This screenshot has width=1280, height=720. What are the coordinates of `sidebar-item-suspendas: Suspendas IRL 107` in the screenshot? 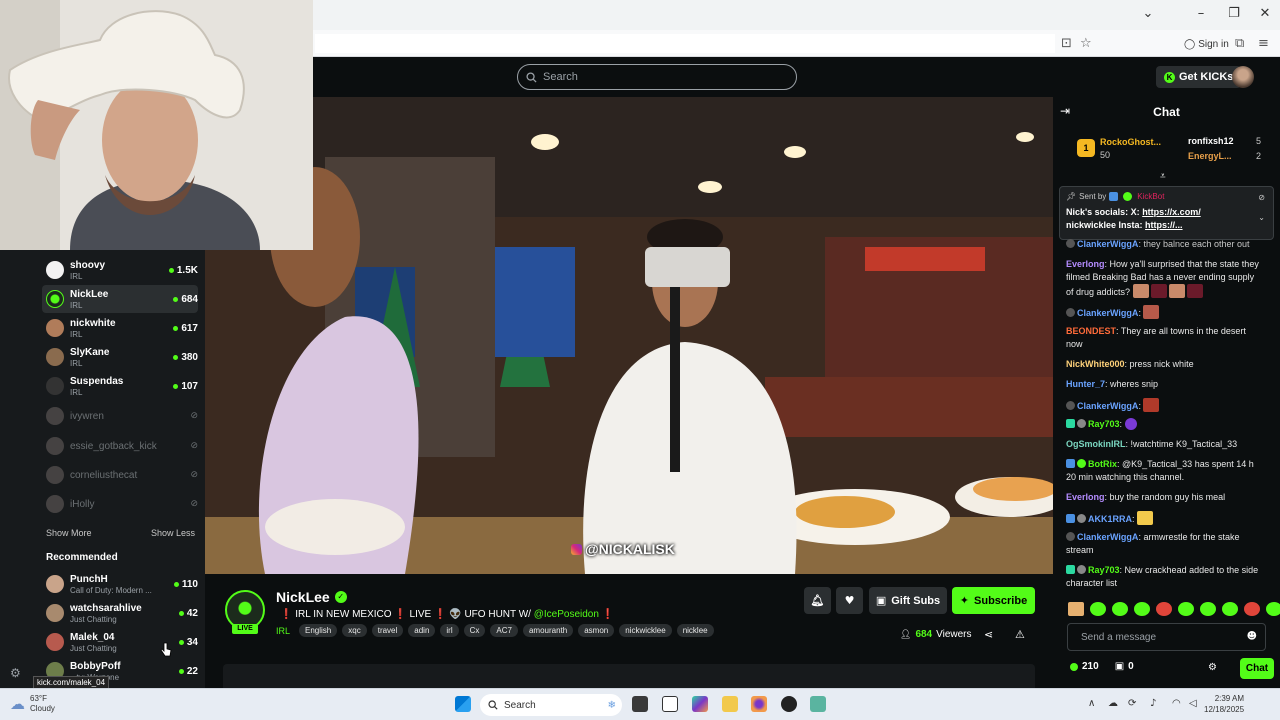 It's located at (120, 386).